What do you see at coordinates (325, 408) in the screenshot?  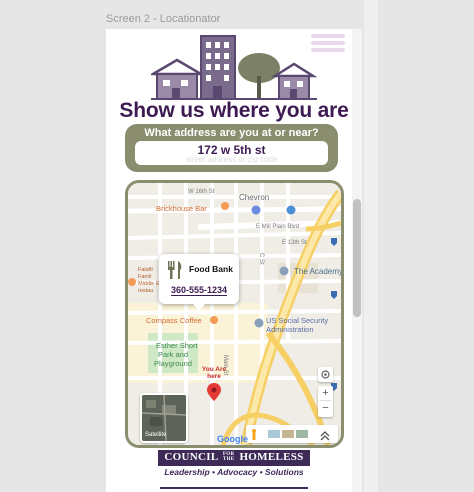 I see `zoom-out-button: −` at bounding box center [325, 408].